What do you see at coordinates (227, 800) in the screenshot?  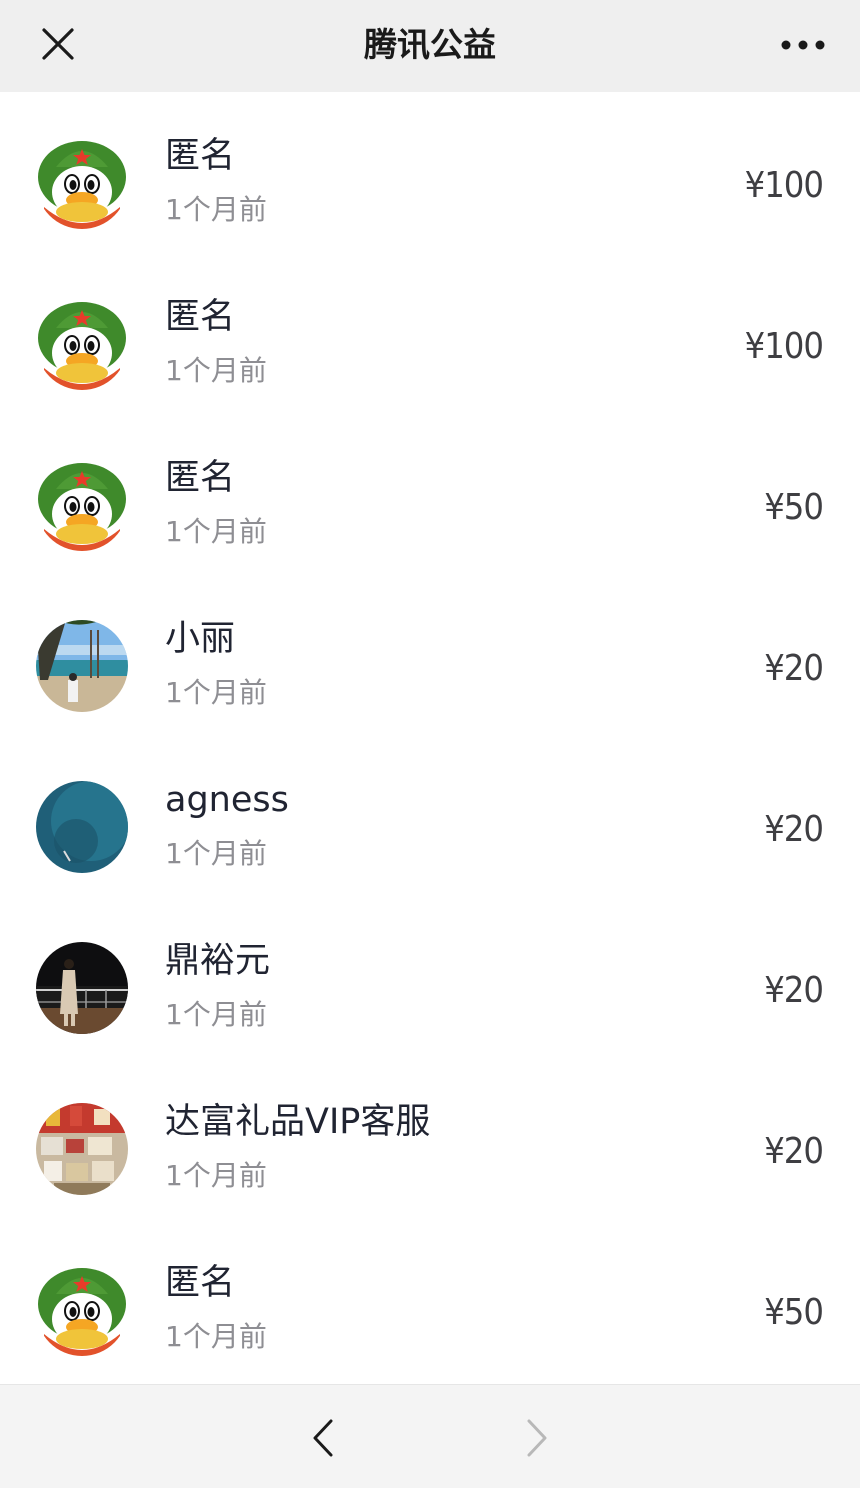 I see `donor-name: agness` at bounding box center [227, 800].